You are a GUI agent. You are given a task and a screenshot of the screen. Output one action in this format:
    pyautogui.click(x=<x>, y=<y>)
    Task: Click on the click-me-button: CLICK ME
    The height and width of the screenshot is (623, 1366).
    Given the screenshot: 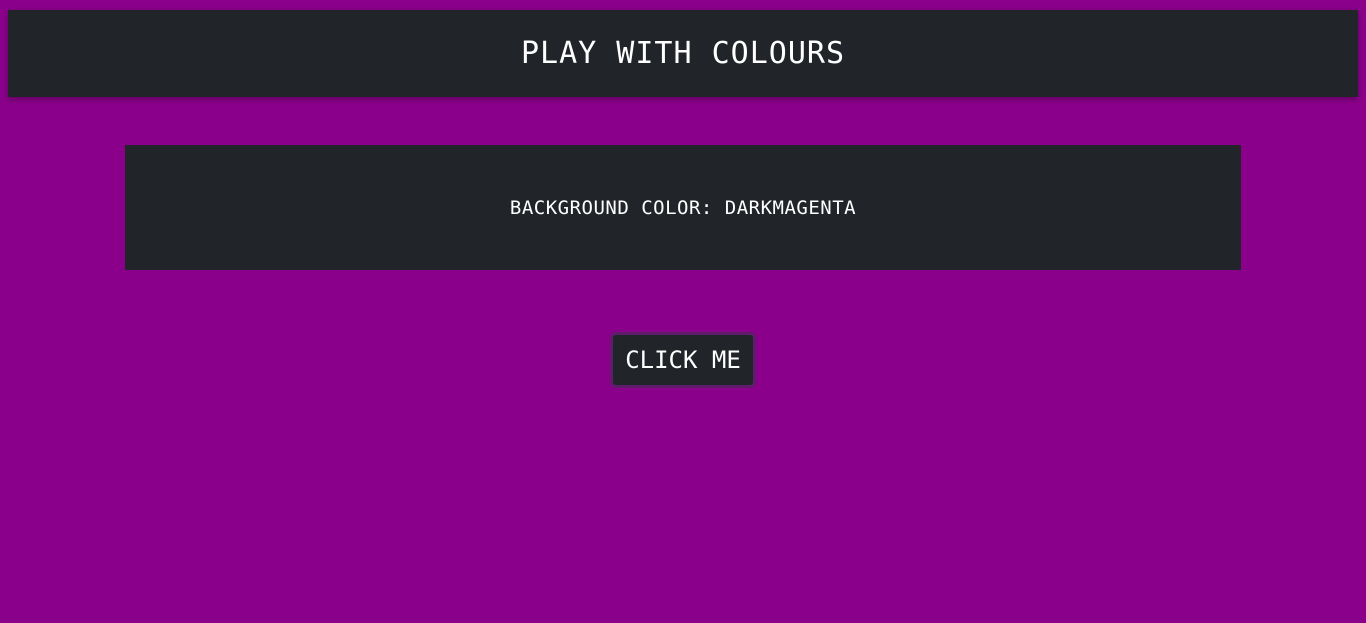 What is the action you would take?
    pyautogui.click(x=683, y=360)
    